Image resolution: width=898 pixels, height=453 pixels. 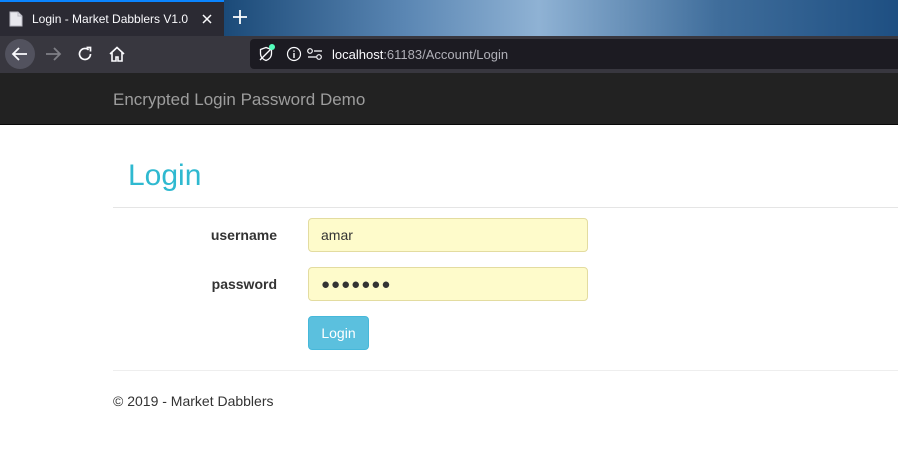 I want to click on url-path: :61183/Account/Login, so click(x=446, y=54).